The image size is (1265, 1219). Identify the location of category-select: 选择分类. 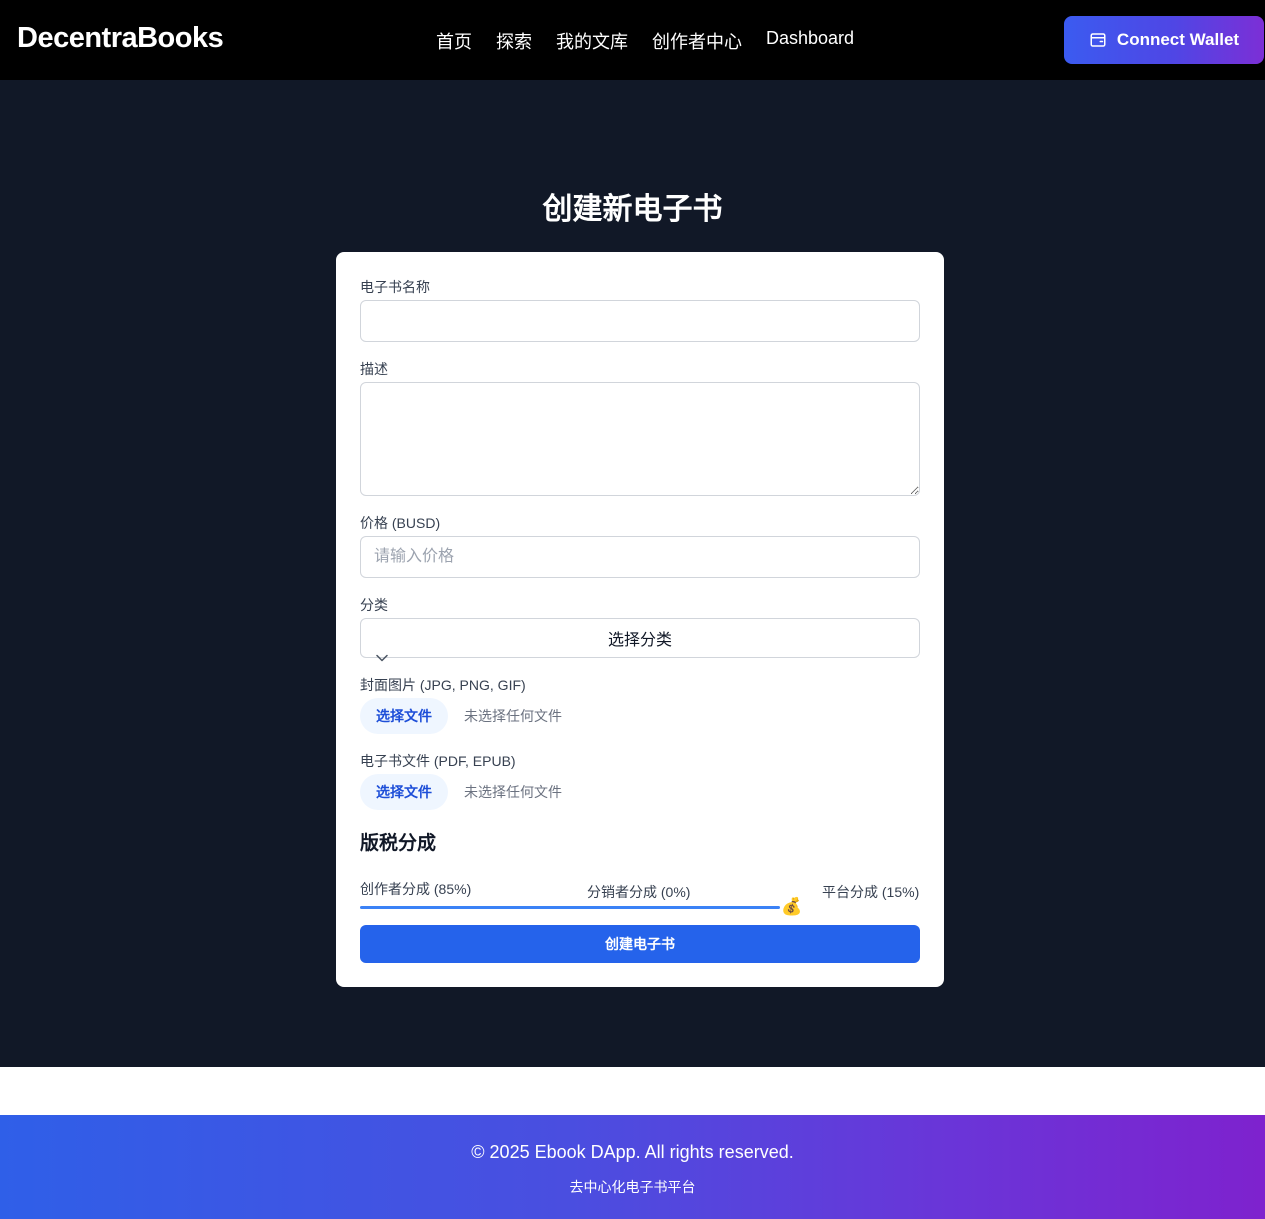
(640, 638).